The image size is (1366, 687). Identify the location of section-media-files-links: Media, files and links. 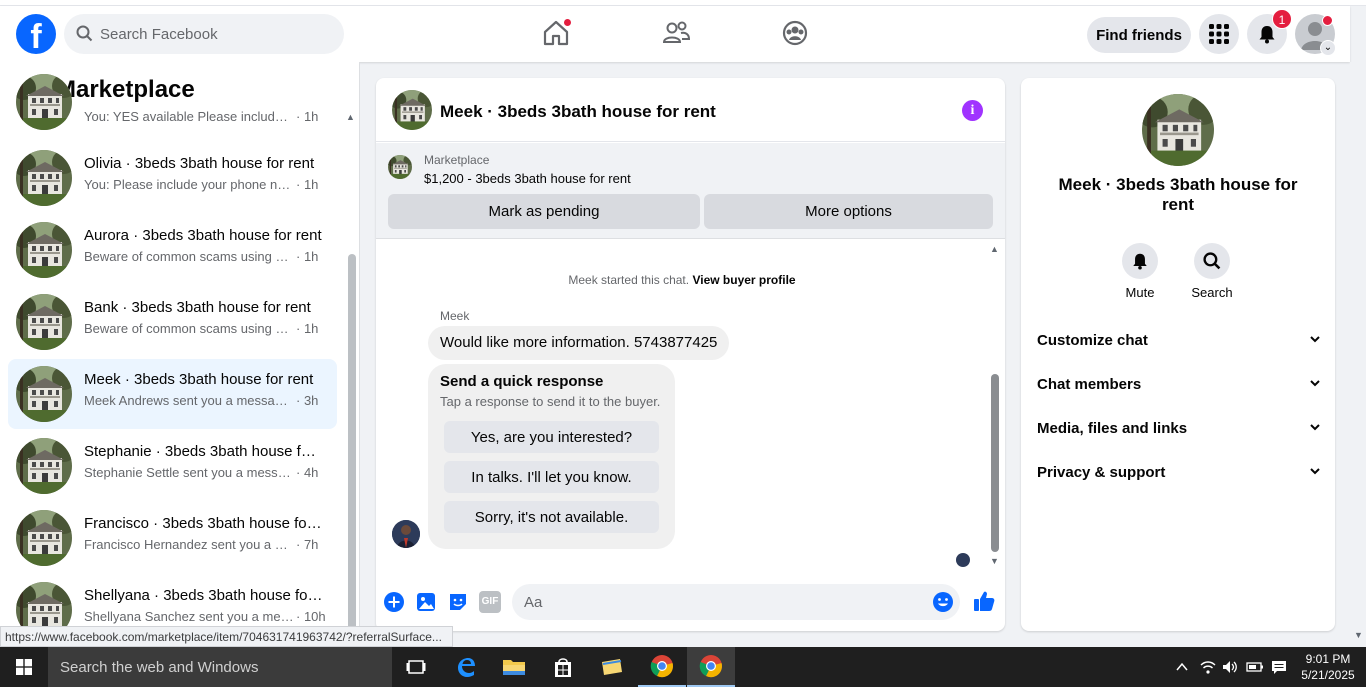
(1178, 428).